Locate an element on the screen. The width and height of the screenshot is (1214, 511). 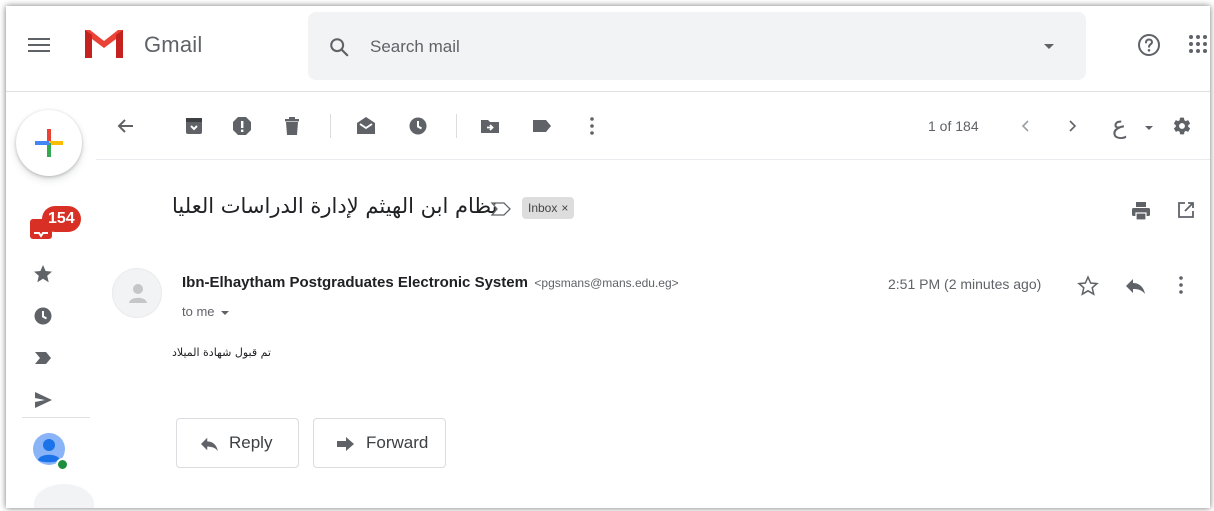
more-options-icon is located at coordinates (592, 126).